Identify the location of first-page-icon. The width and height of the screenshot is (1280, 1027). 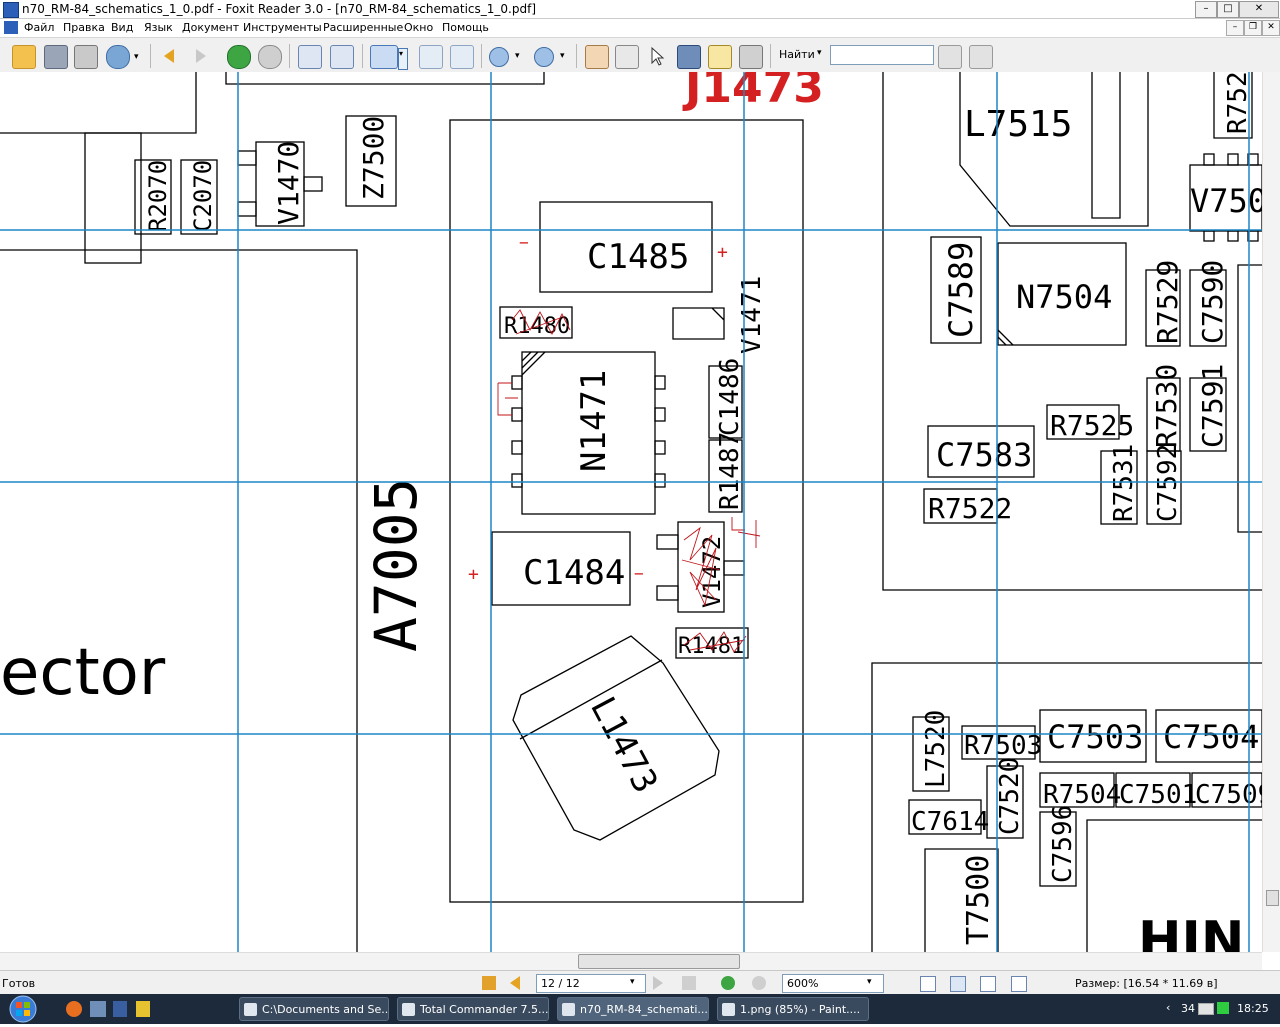
(489, 983).